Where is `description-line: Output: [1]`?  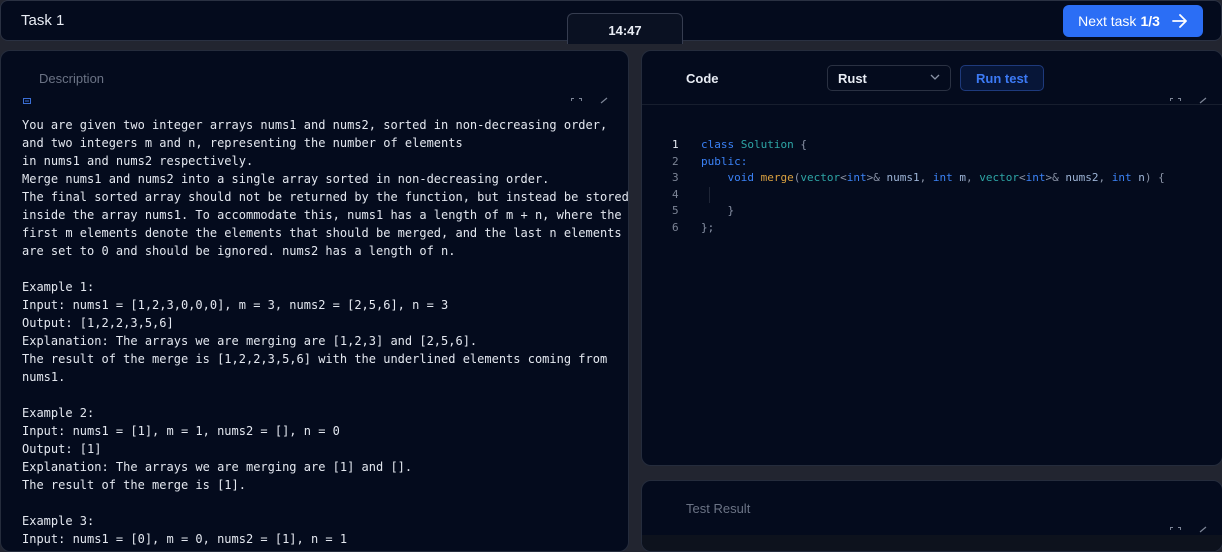 description-line: Output: [1] is located at coordinates (62, 449).